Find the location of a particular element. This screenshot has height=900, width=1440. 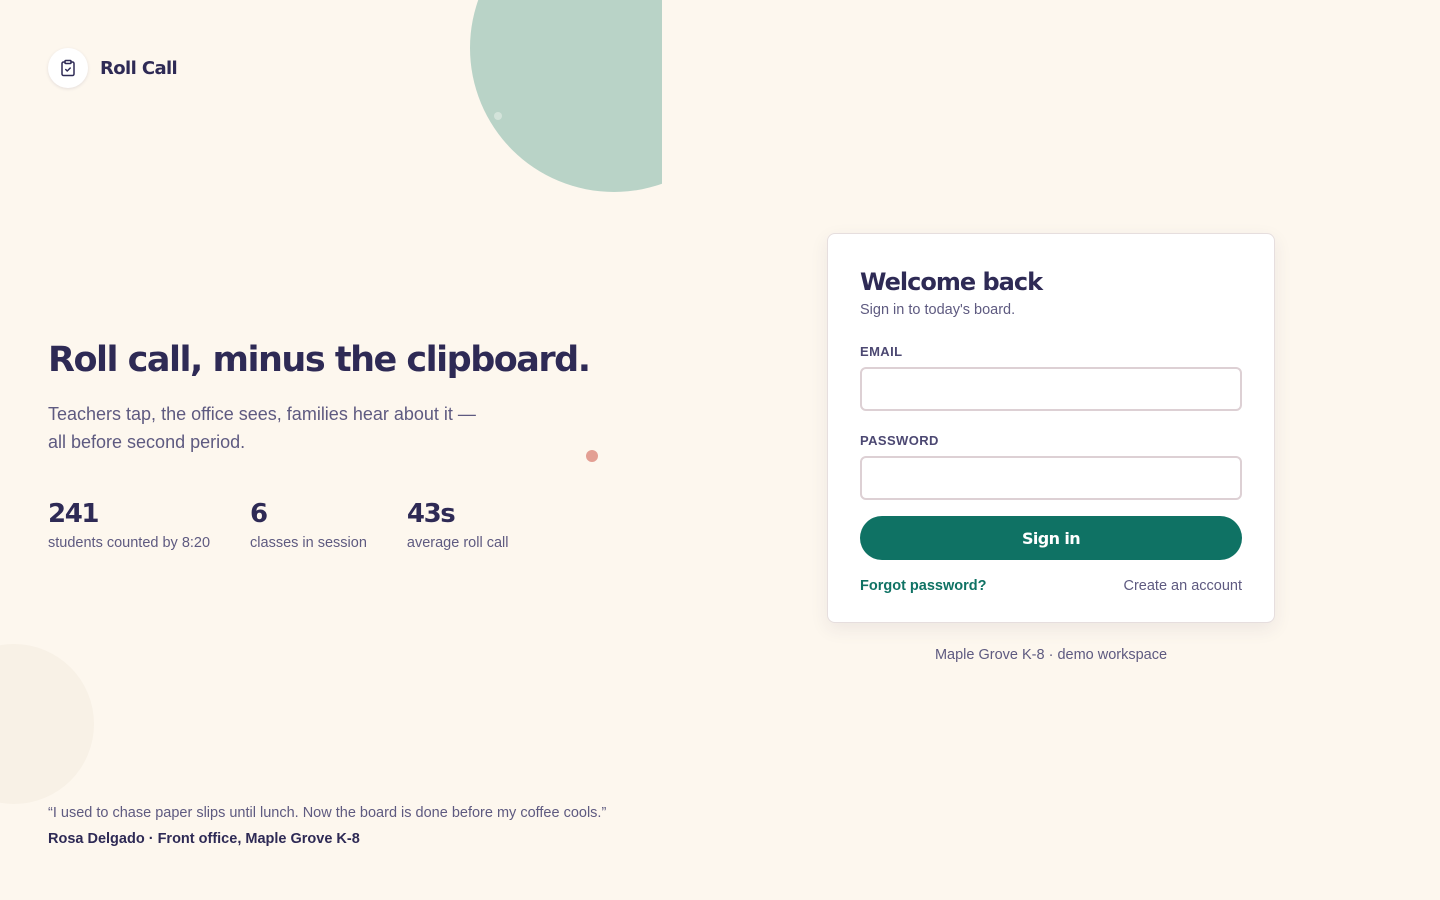

email-label: EMAIL is located at coordinates (881, 351).